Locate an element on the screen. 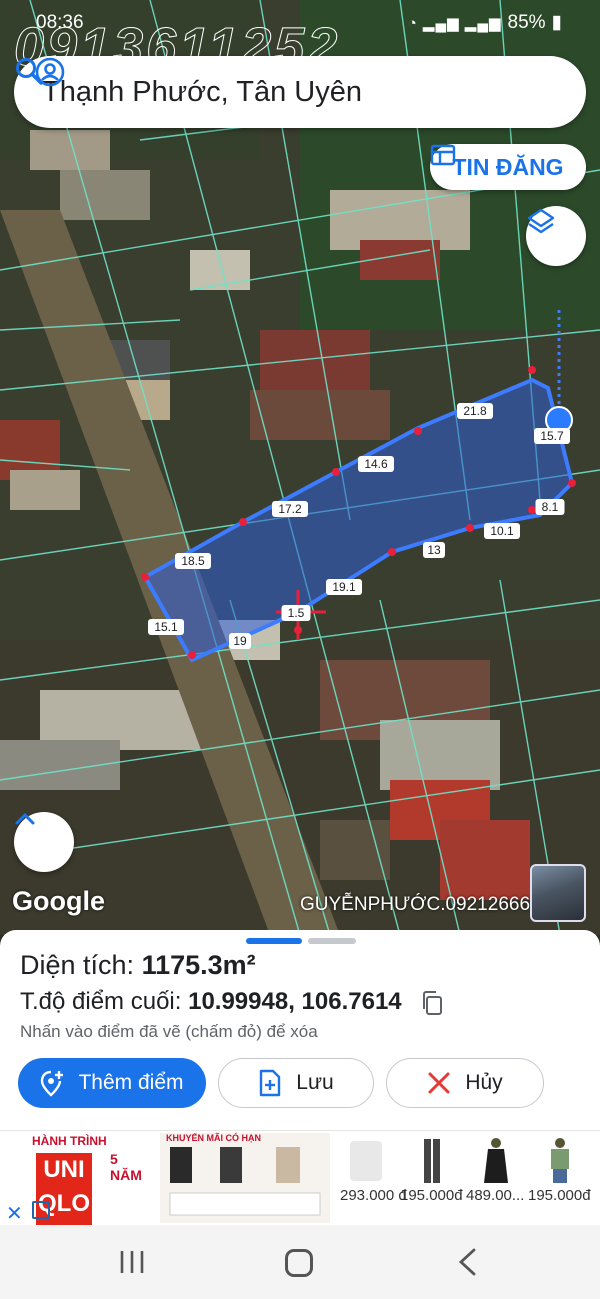 This screenshot has width=600, height=1299. system-nav-bar is located at coordinates (300, 1262).